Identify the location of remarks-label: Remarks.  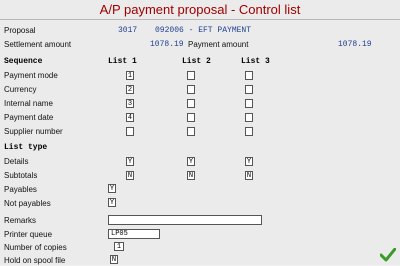
(20, 220).